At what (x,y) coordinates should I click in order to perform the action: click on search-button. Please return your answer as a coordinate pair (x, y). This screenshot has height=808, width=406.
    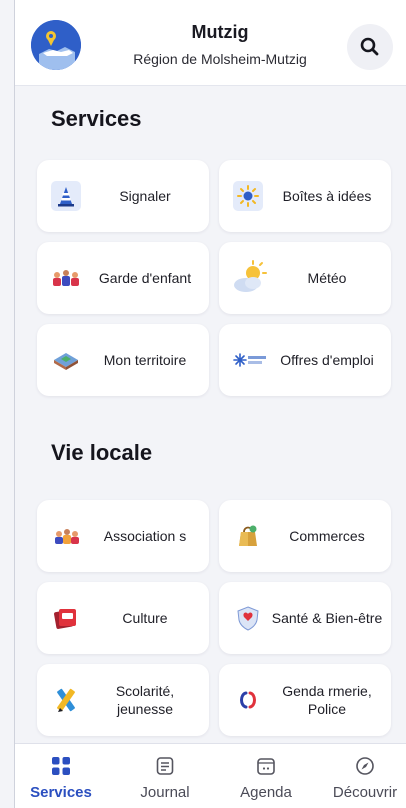
    Looking at the image, I should click on (370, 47).